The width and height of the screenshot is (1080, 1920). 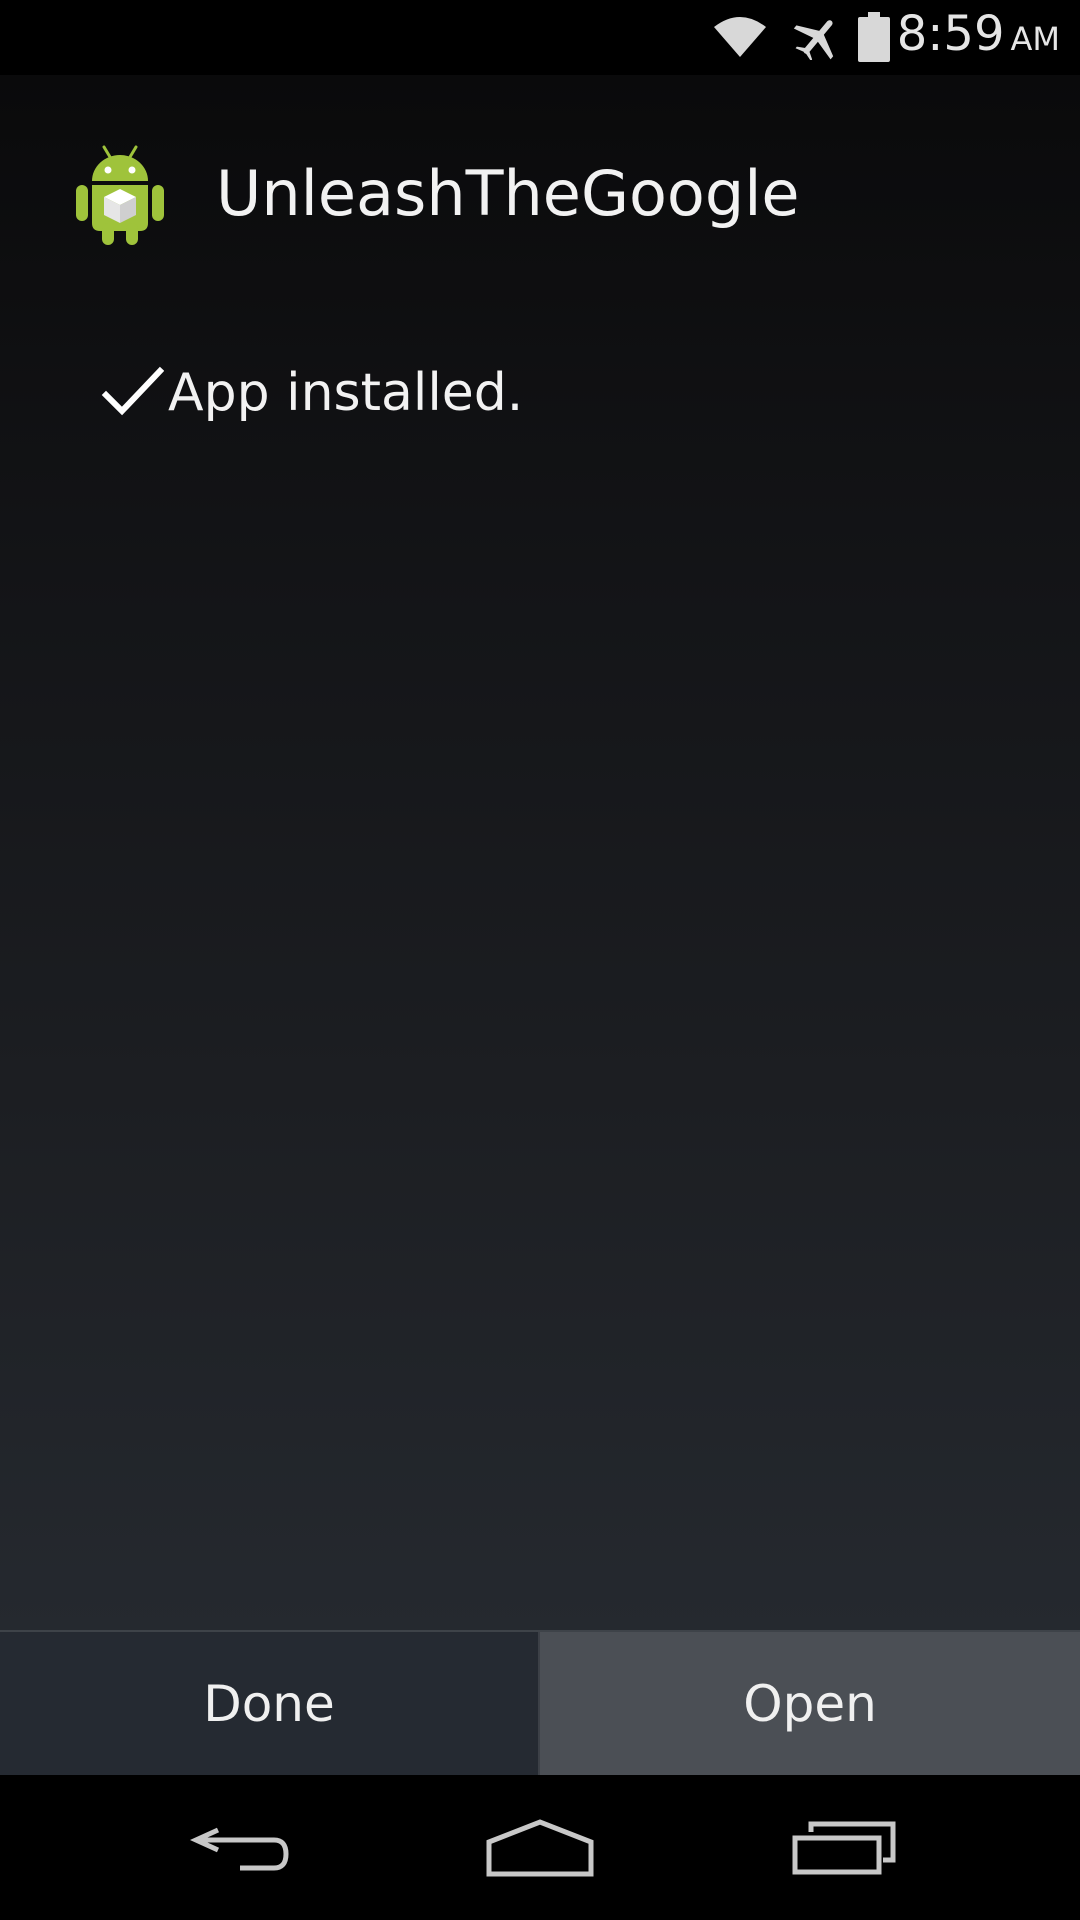 I want to click on done-button-label: Done, so click(x=269, y=1703).